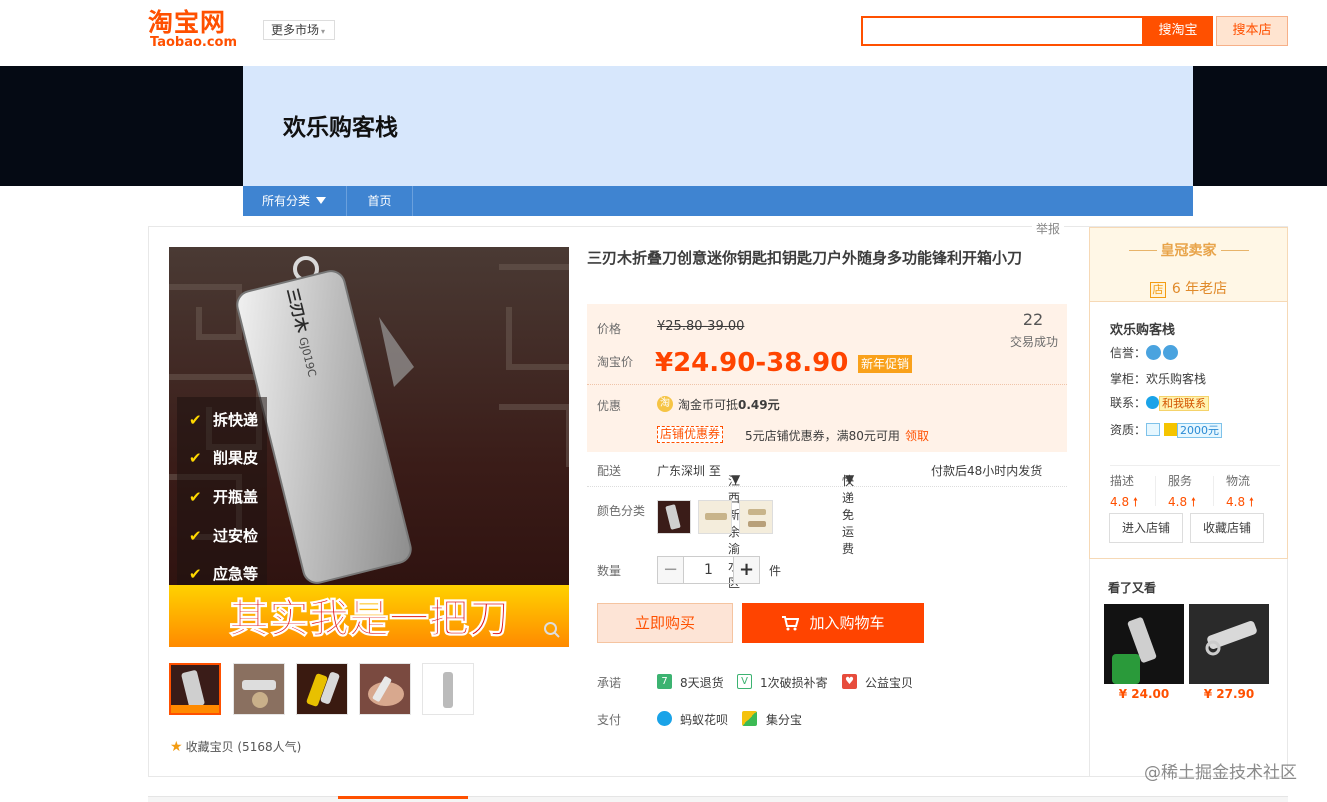 The image size is (1327, 802). I want to click on shop-name: 欢乐购客栈, so click(340, 125).